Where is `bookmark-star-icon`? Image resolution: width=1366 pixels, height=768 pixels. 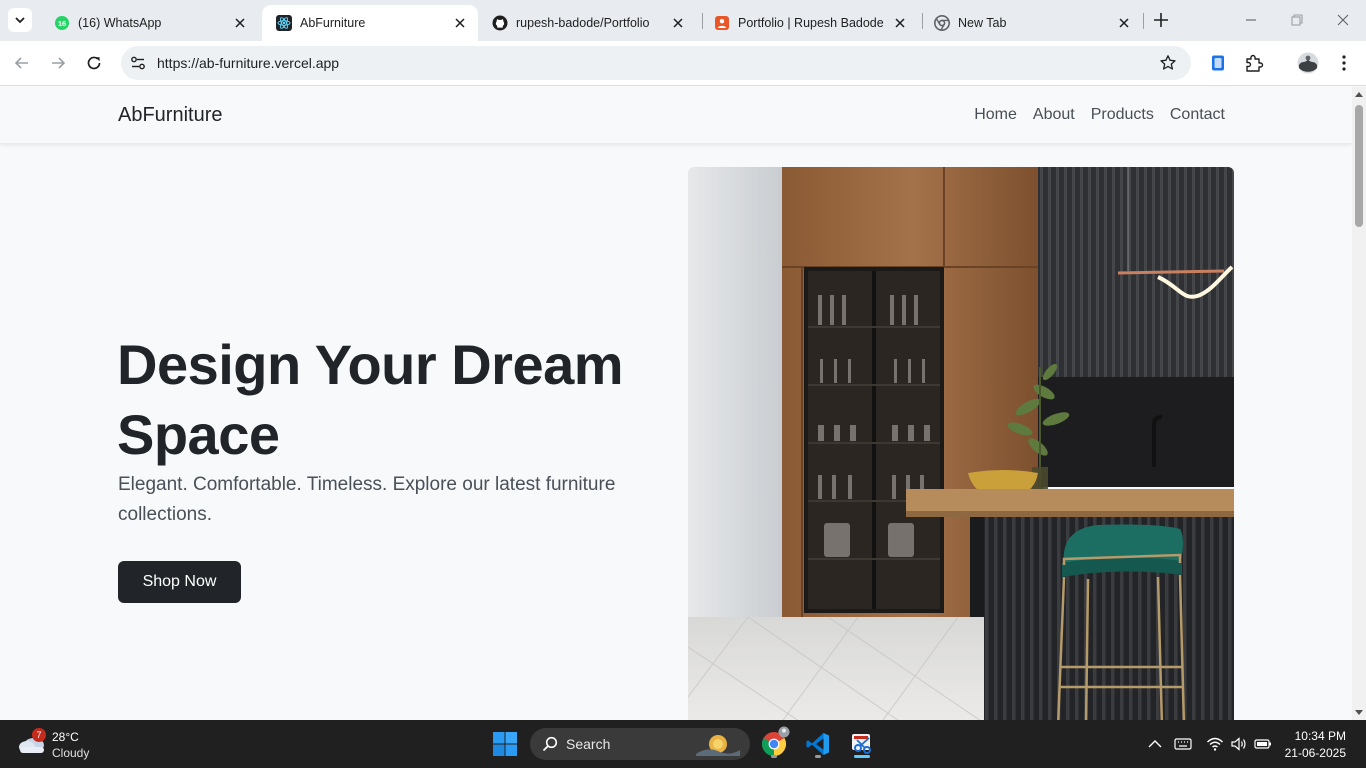
bookmark-star-icon is located at coordinates (1168, 63).